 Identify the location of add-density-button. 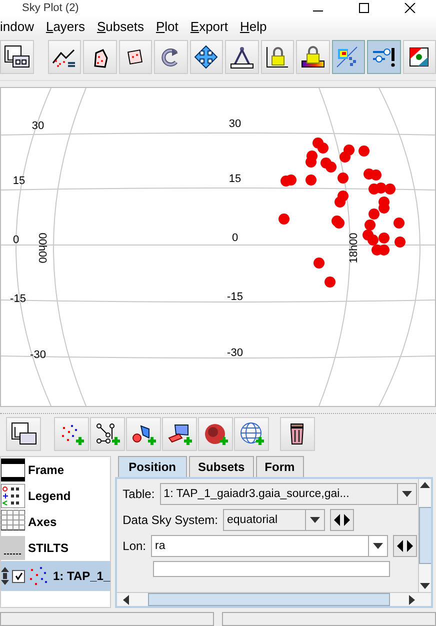
(215, 434).